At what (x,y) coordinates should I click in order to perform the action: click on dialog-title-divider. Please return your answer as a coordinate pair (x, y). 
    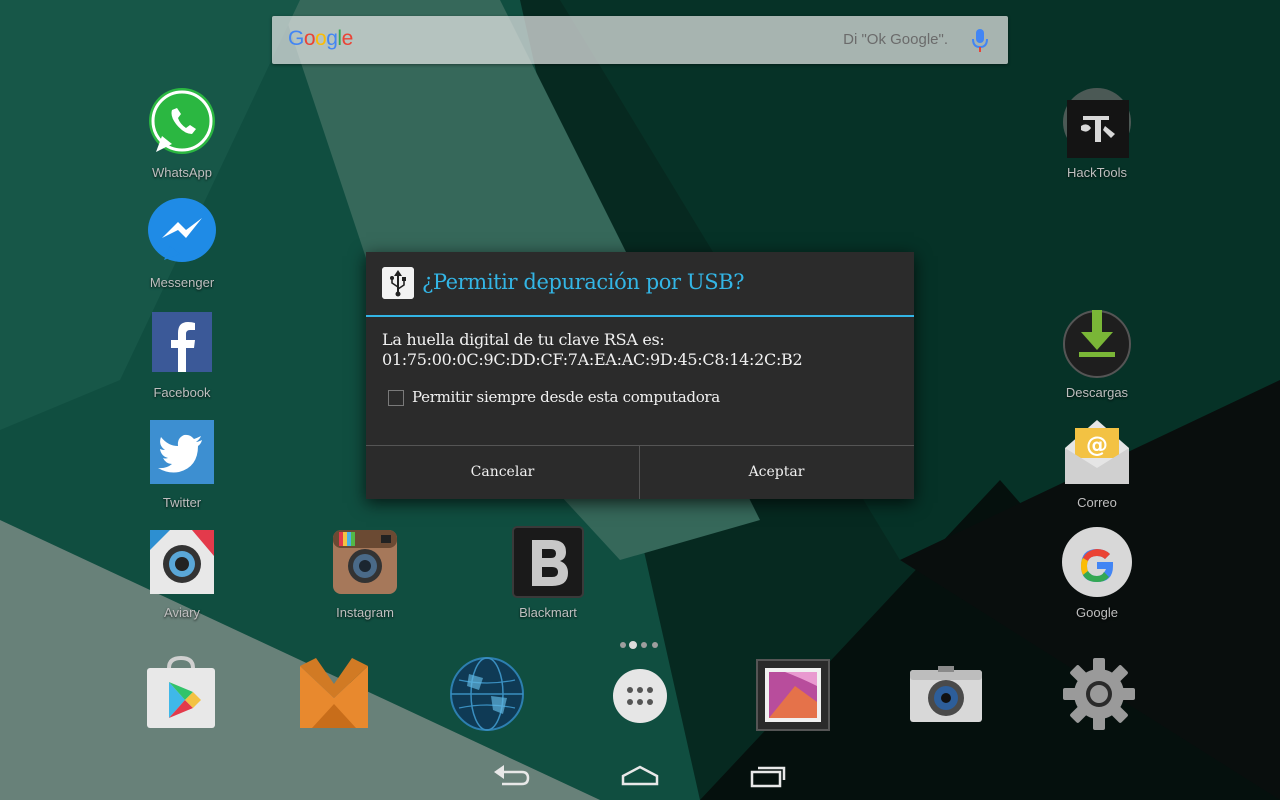
    Looking at the image, I should click on (640, 316).